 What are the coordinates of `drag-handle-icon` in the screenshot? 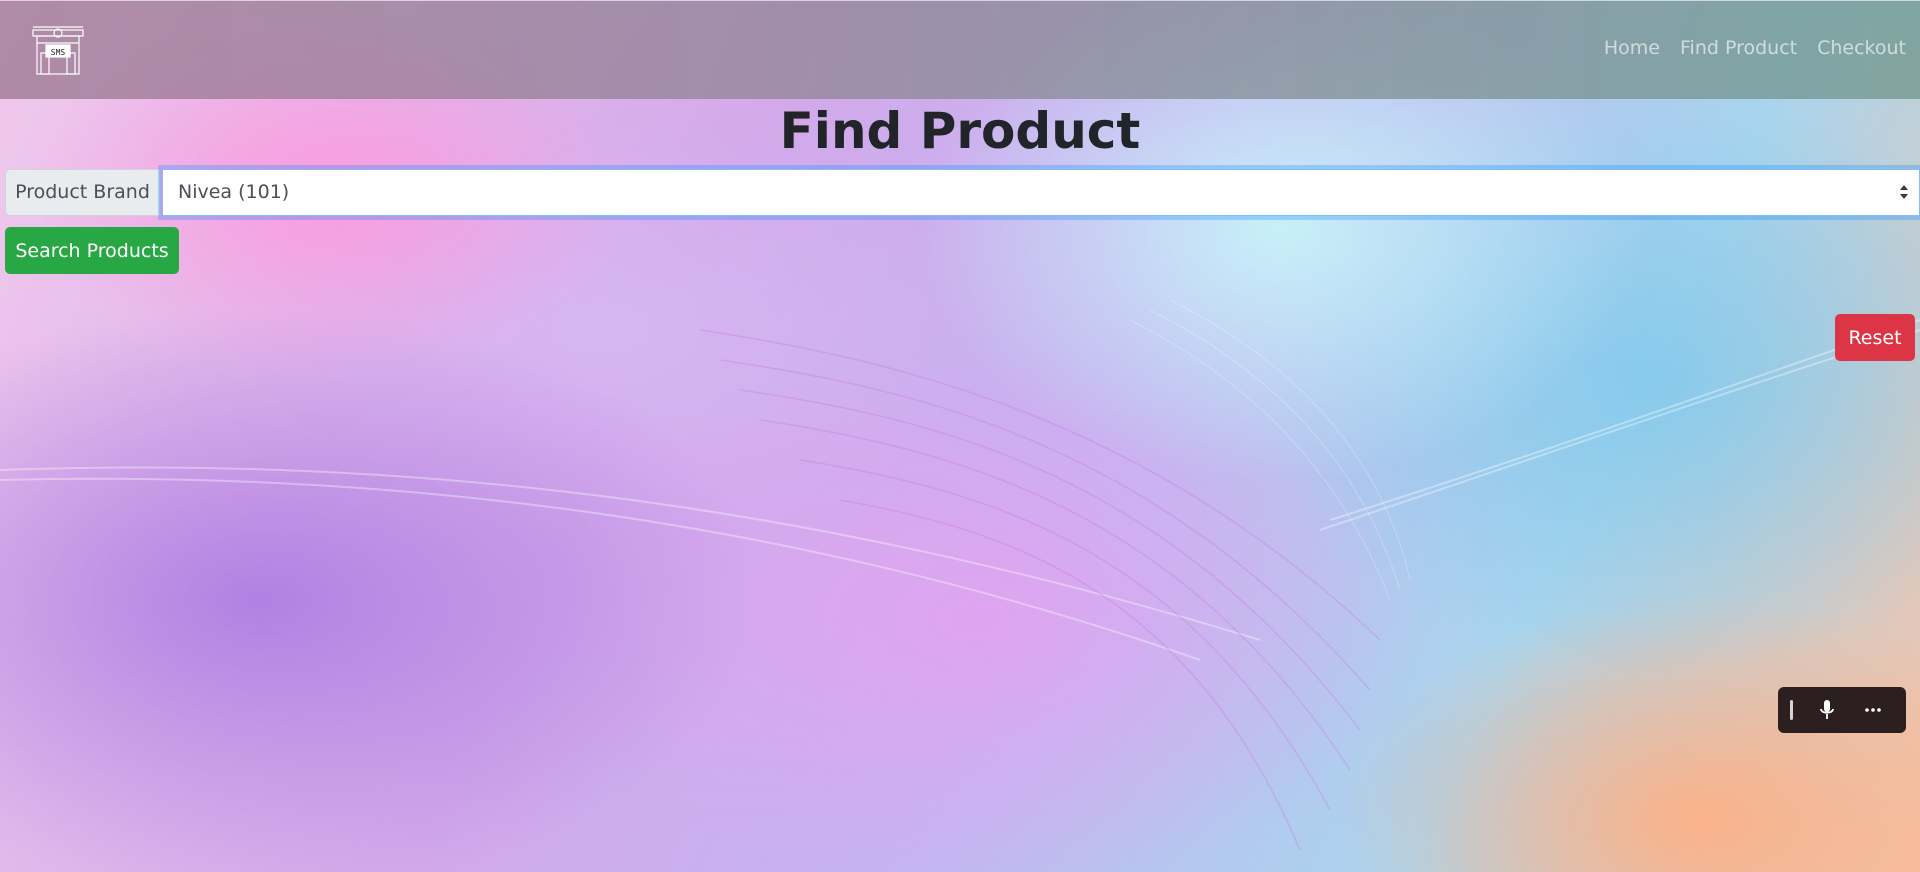 It's located at (1791, 710).